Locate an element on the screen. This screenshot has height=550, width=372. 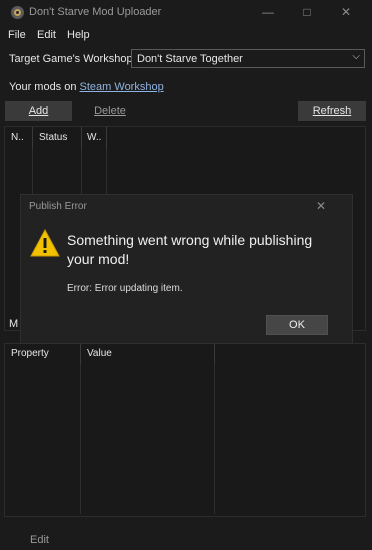
chevron-down-icon: ⌵ is located at coordinates (356, 56).